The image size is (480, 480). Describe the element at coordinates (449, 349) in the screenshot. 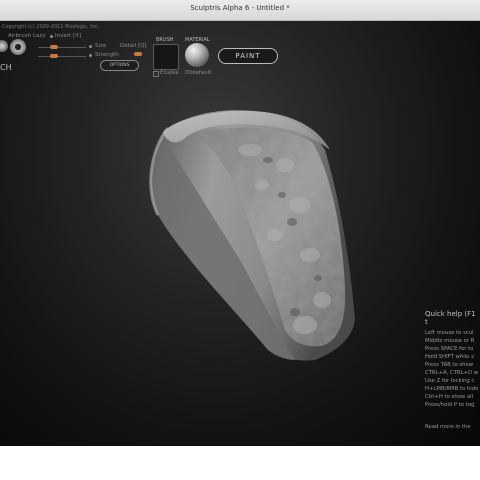

I see `quick-help-line: Press SPACE for to` at that location.